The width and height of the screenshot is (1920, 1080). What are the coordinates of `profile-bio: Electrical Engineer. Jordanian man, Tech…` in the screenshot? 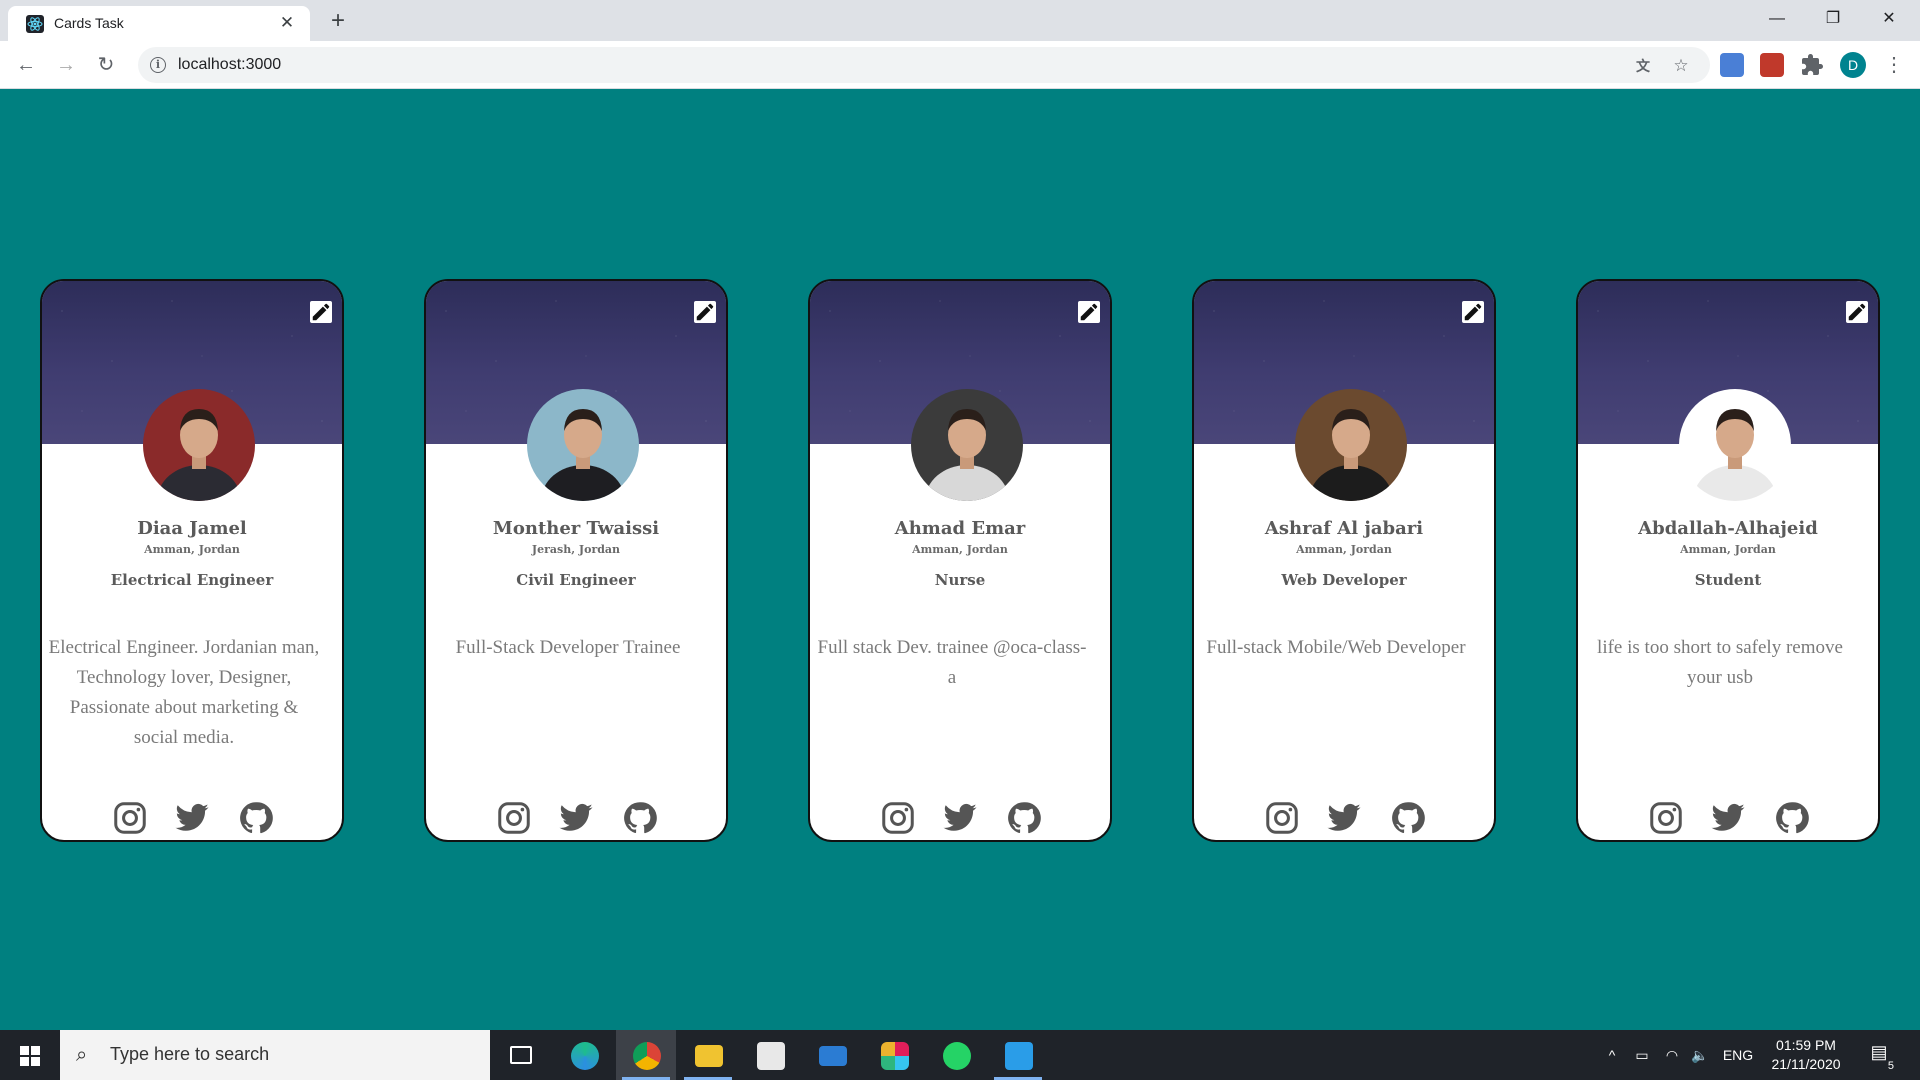 It's located at (184, 692).